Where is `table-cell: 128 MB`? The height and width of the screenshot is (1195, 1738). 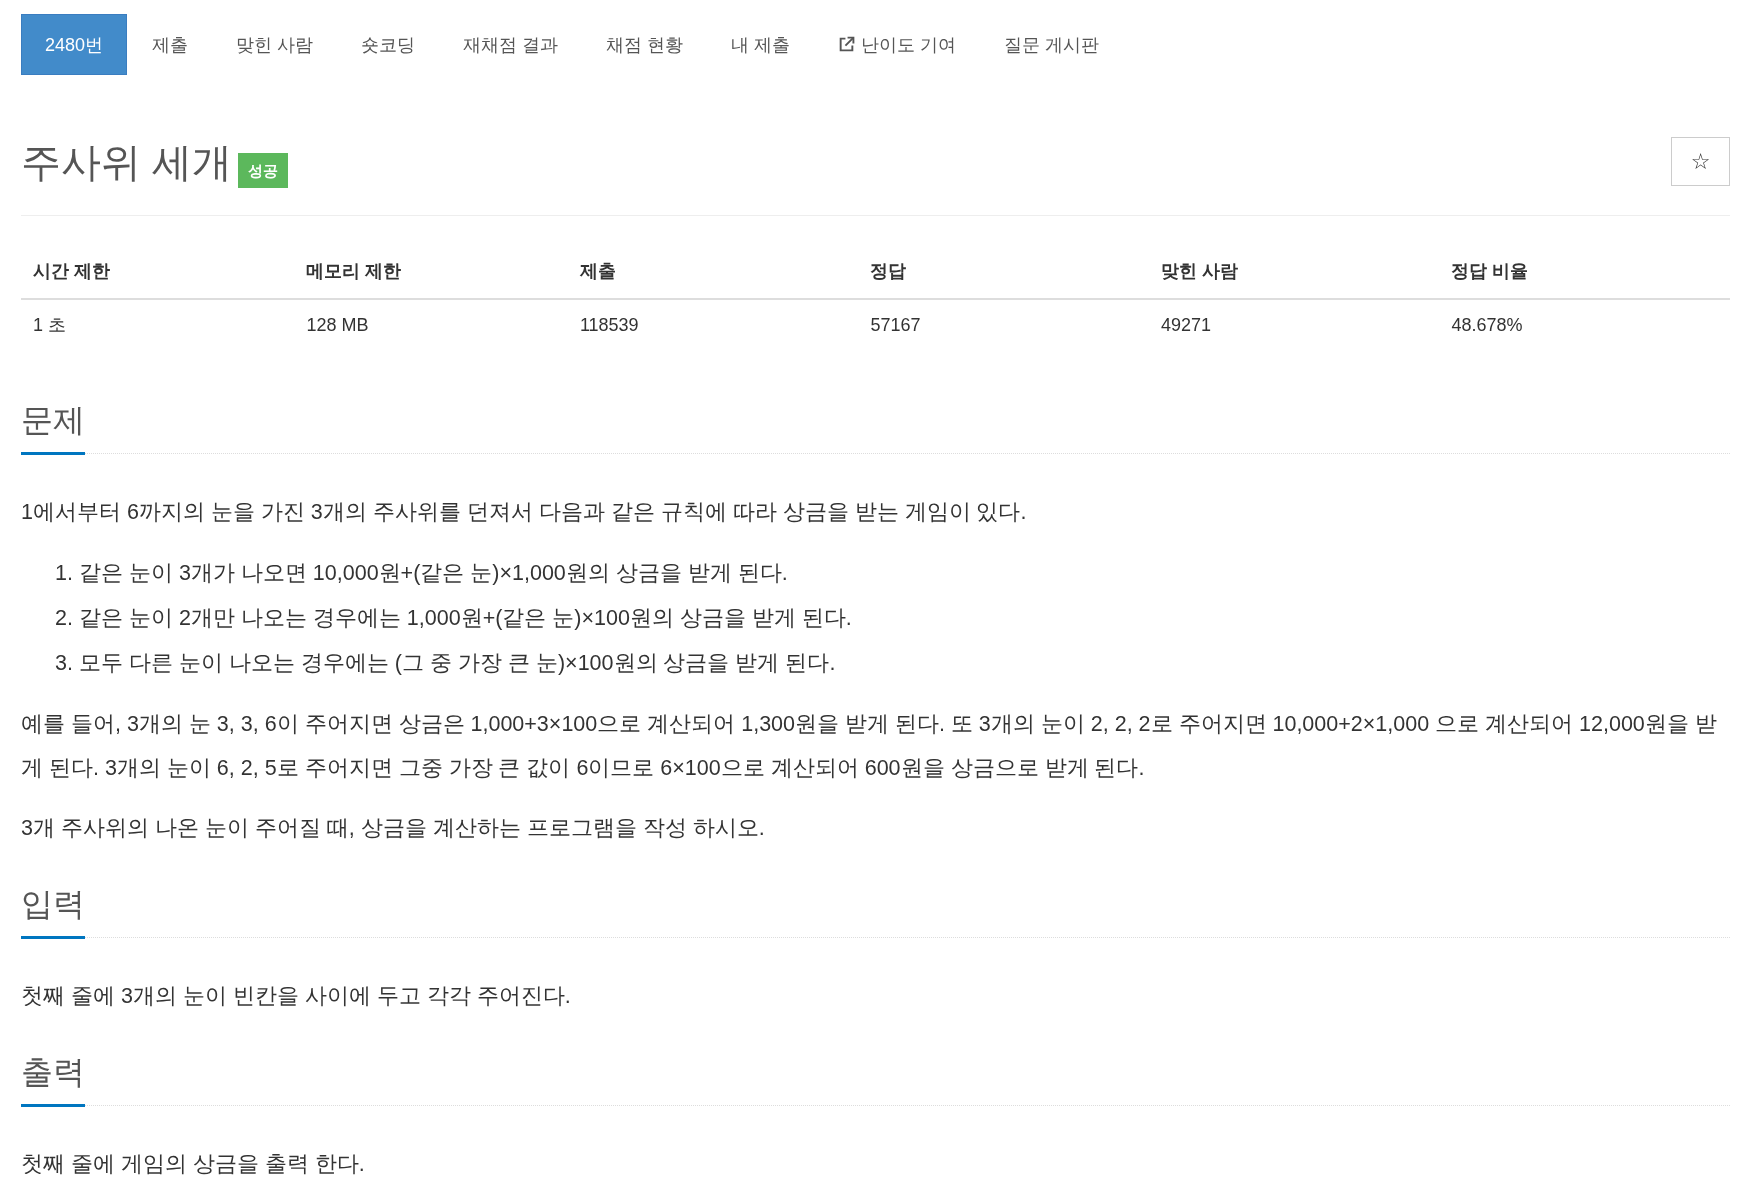
table-cell: 128 MB is located at coordinates (431, 324).